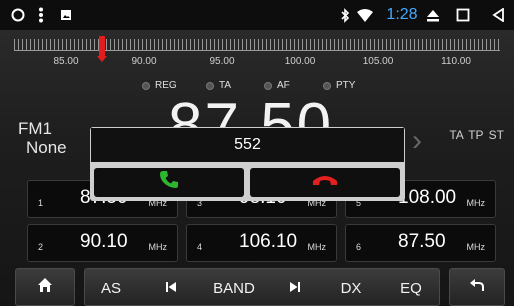 The image size is (514, 306). What do you see at coordinates (41, 15) in the screenshot?
I see `more-vert-icon` at bounding box center [41, 15].